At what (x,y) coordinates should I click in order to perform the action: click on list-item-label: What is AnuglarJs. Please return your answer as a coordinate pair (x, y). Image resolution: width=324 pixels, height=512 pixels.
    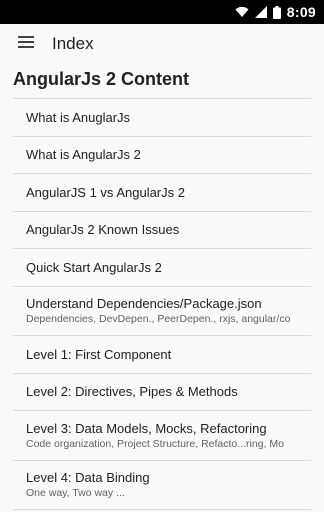
    Looking at the image, I should click on (78, 117).